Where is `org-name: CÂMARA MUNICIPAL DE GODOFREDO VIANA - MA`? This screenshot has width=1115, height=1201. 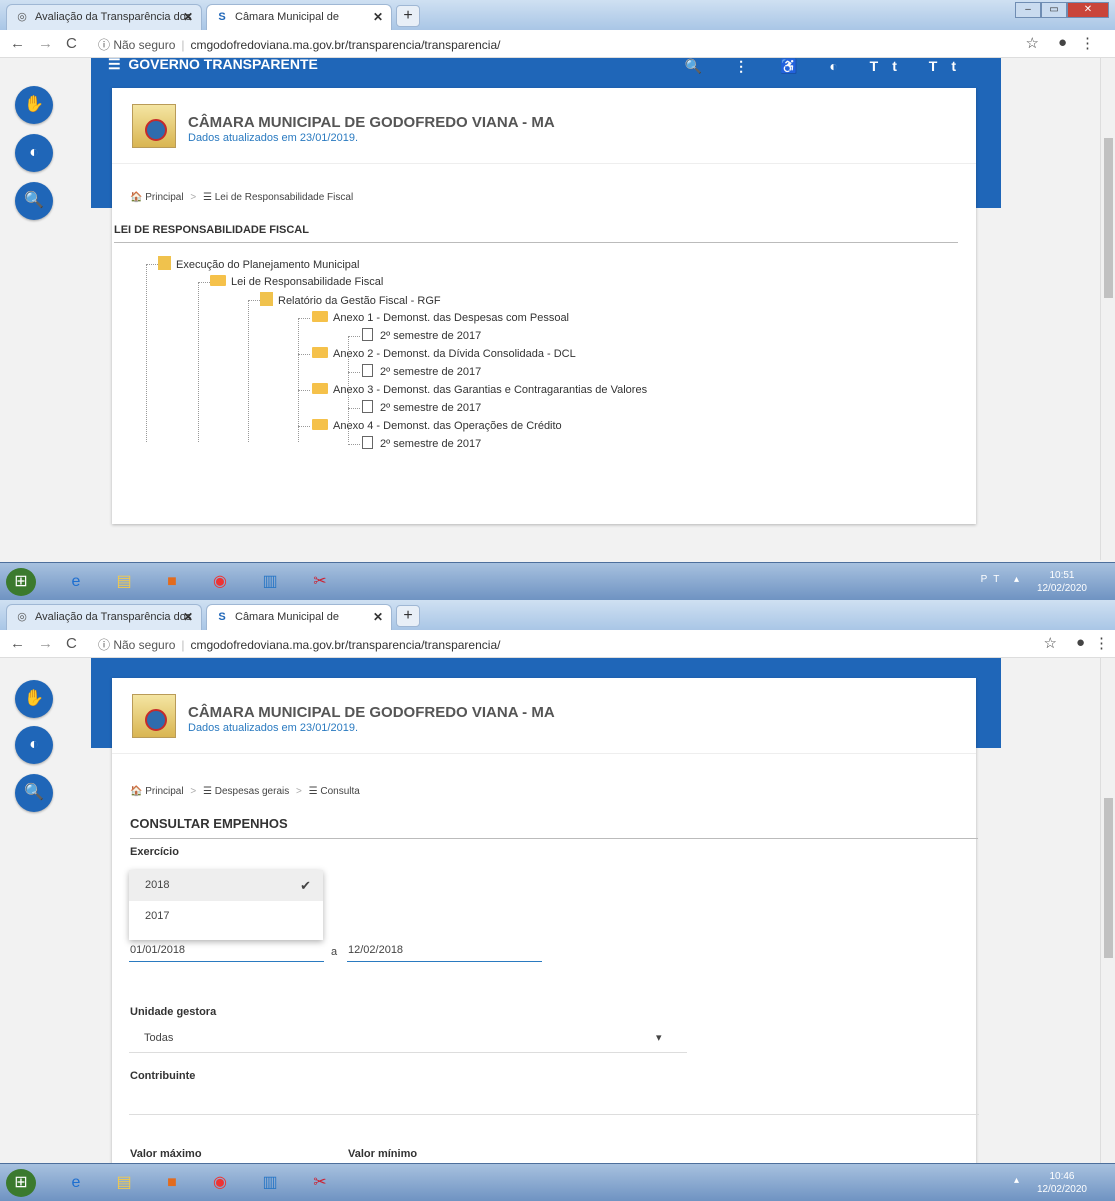
org-name: CÂMARA MUNICIPAL DE GODOFREDO VIANA - MA is located at coordinates (371, 122).